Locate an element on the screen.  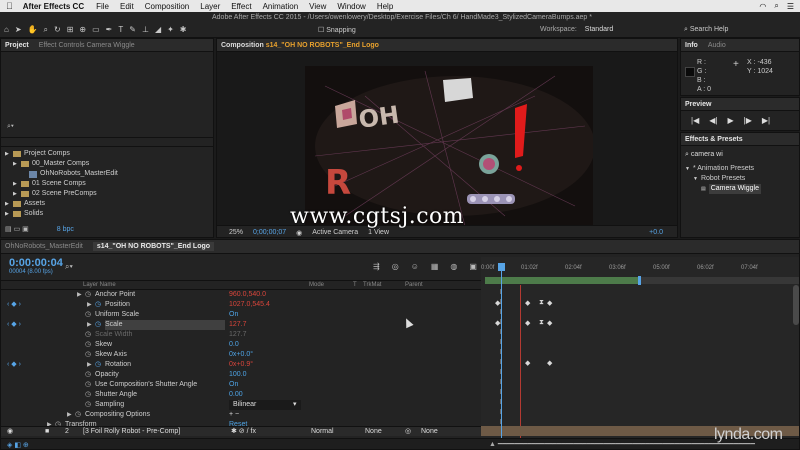
snapping-toggle: ☐ Snapping is located at coordinates (337, 30).